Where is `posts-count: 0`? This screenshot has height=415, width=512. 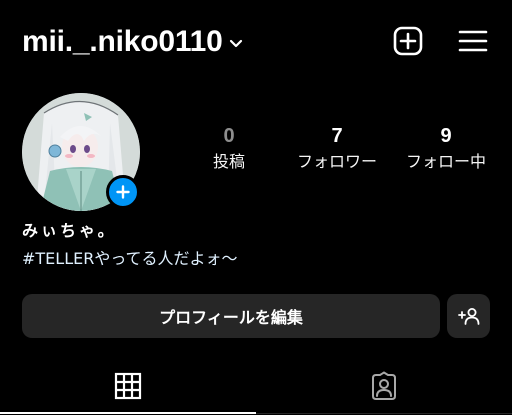
posts-count: 0 is located at coordinates (229, 136).